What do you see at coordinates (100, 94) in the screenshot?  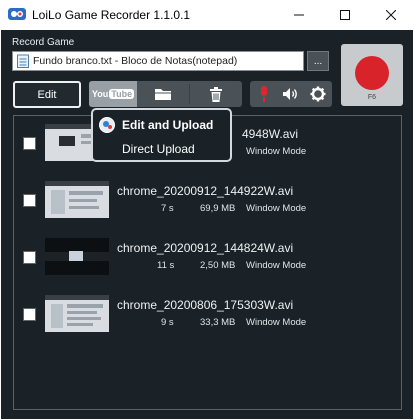 I see `youtube-label-you: You` at bounding box center [100, 94].